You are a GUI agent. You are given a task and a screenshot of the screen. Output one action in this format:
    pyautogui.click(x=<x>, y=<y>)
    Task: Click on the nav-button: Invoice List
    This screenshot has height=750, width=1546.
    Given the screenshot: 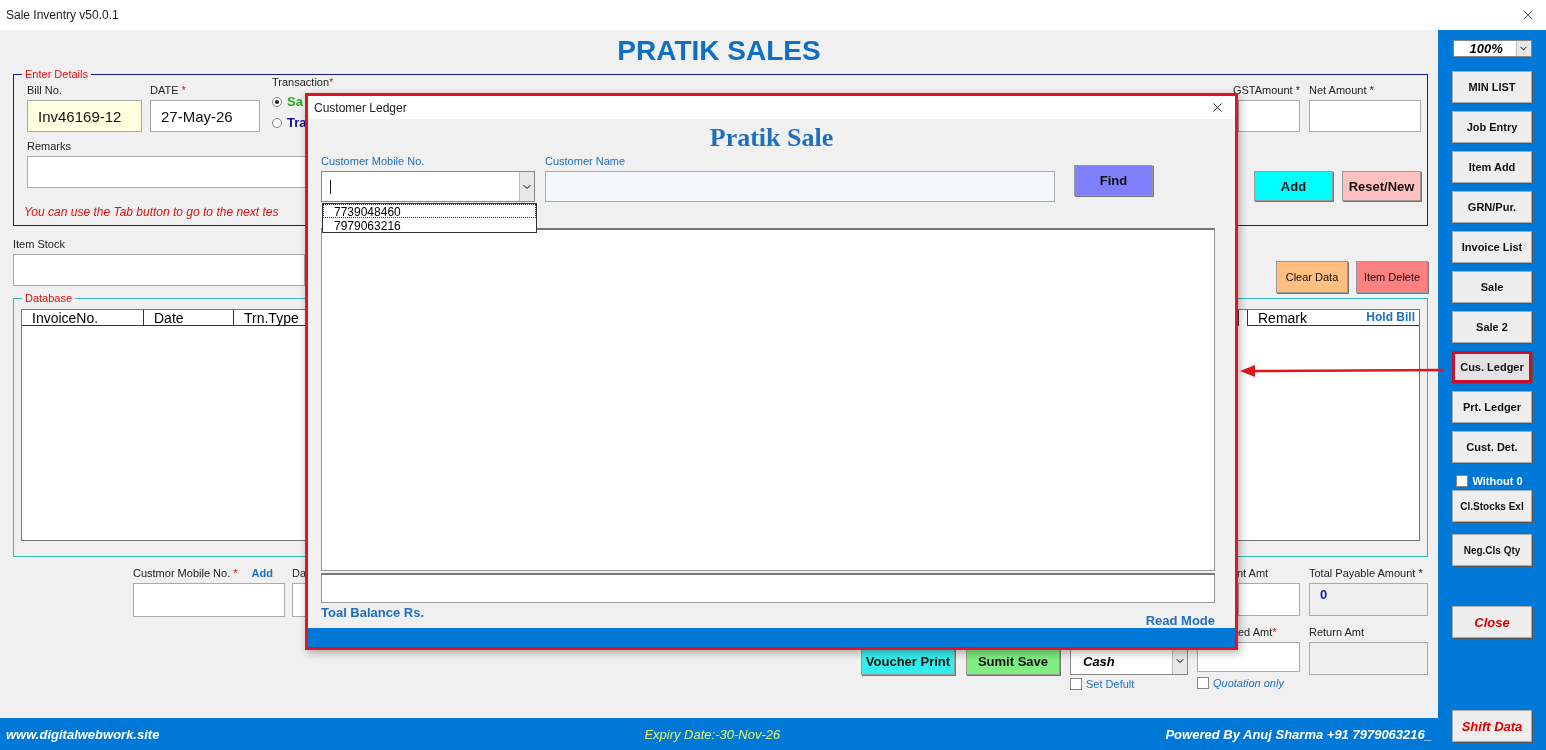 What is the action you would take?
    pyautogui.click(x=1492, y=247)
    